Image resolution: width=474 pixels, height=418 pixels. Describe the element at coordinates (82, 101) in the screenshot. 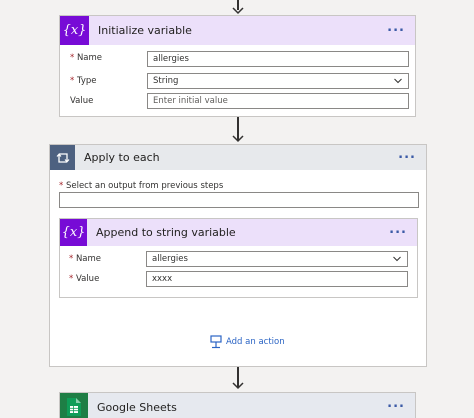

I see `value-label: Value` at that location.